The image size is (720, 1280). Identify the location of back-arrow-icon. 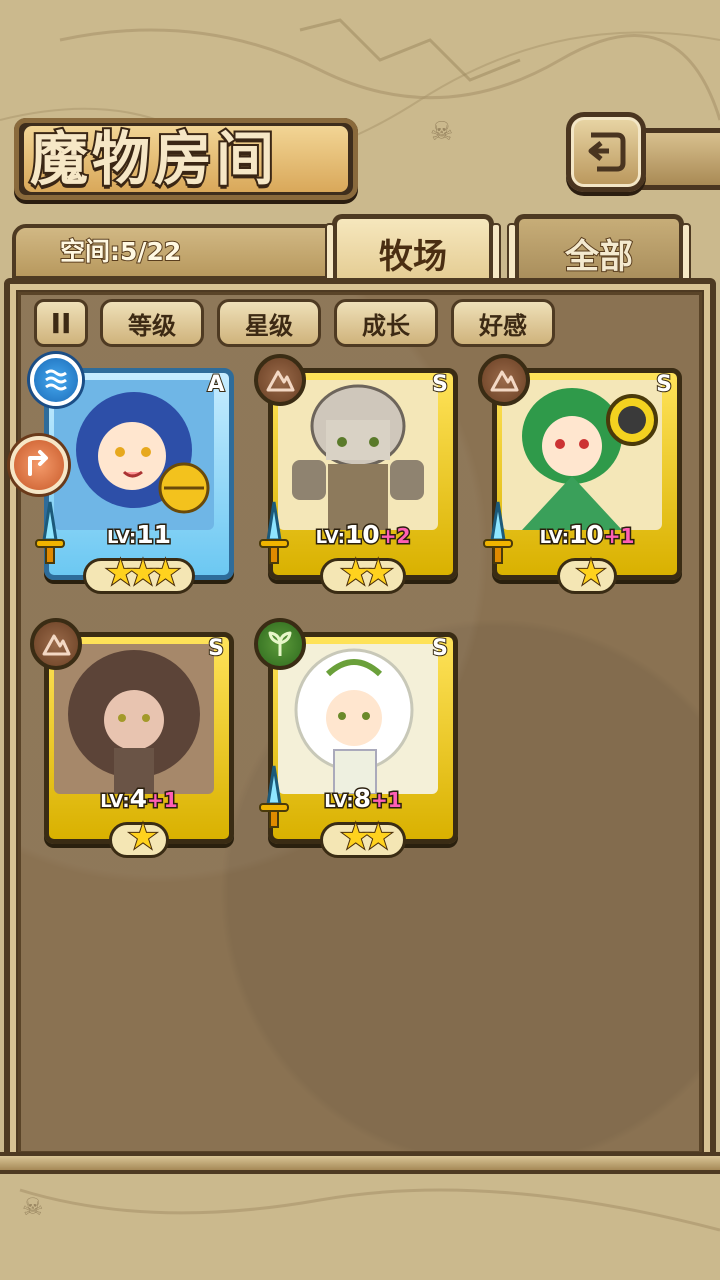
(607, 152).